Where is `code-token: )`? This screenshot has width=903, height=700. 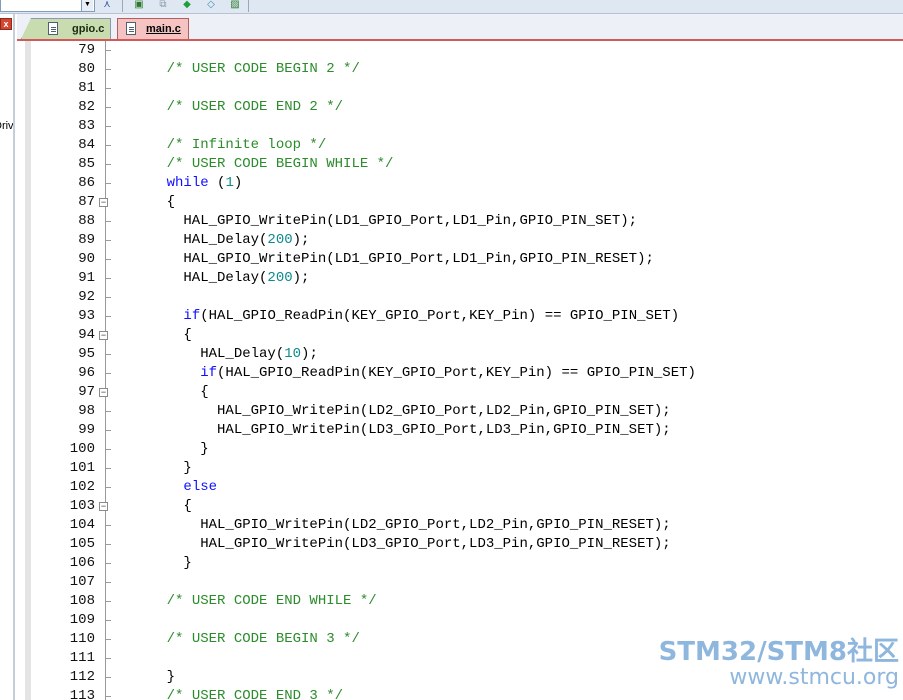 code-token: ) is located at coordinates (238, 183).